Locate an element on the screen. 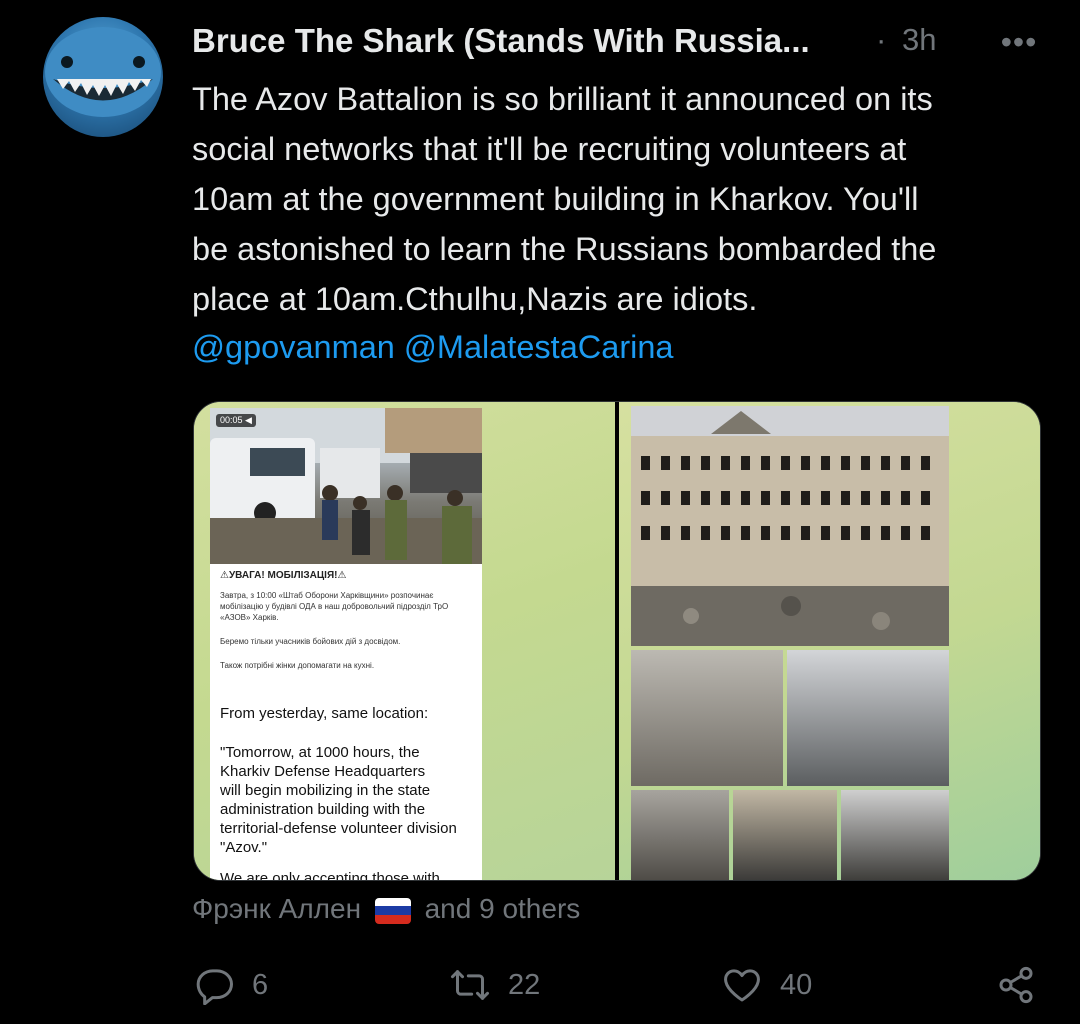 The image size is (1080, 1024). heart-icon is located at coordinates (742, 985).